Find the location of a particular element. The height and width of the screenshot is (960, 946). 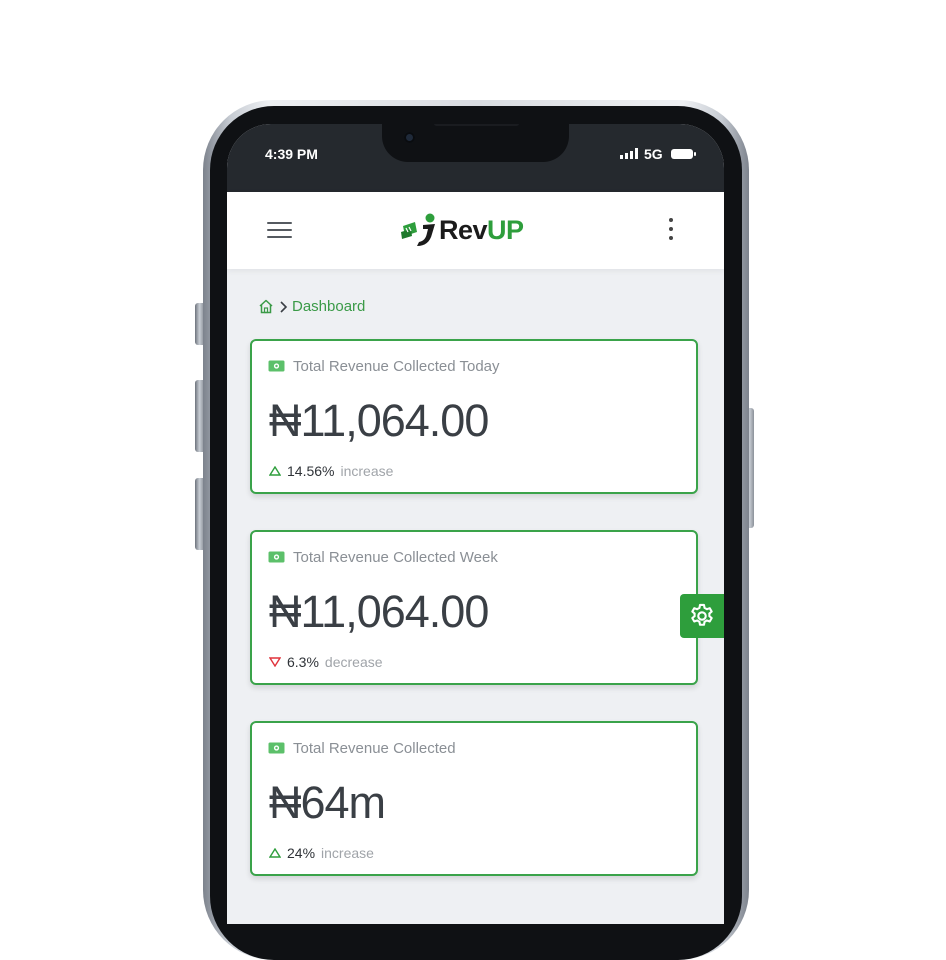

trend-percent: 24% is located at coordinates (301, 853).